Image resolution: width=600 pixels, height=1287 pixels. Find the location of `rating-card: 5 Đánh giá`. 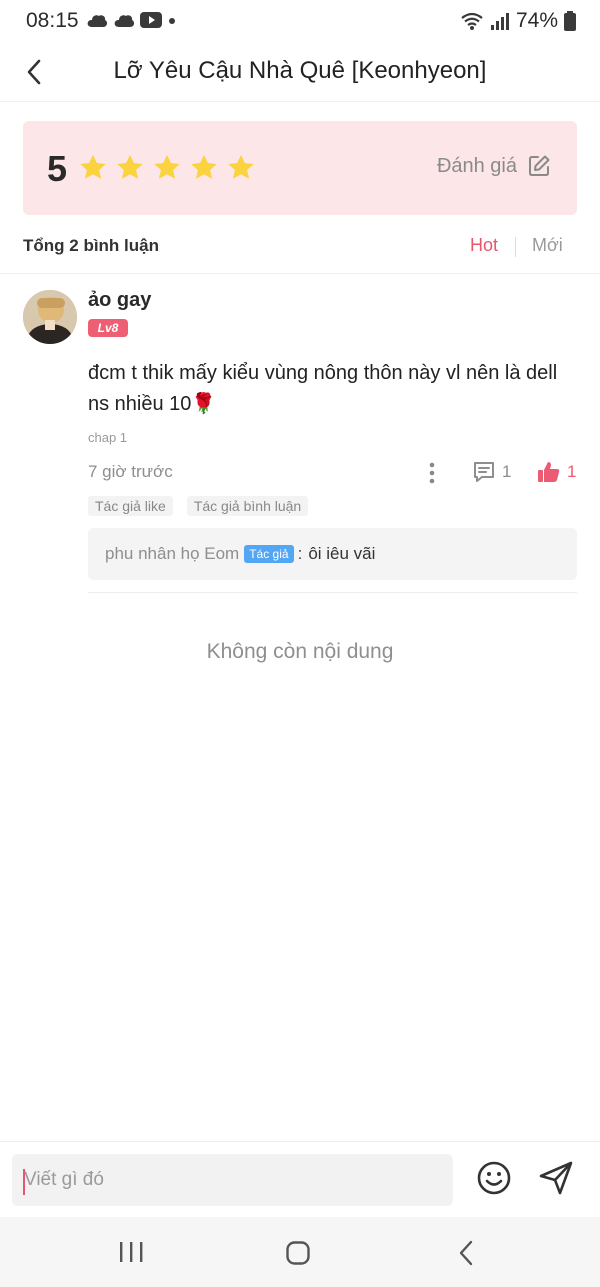

rating-card: 5 Đánh giá is located at coordinates (300, 168).